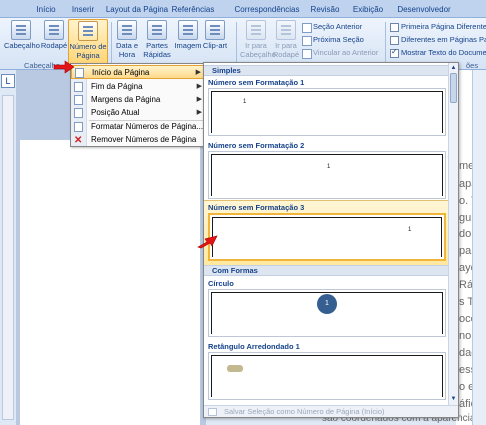  Describe the element at coordinates (453, 88) in the screenshot. I see `scroll-thumb` at that location.